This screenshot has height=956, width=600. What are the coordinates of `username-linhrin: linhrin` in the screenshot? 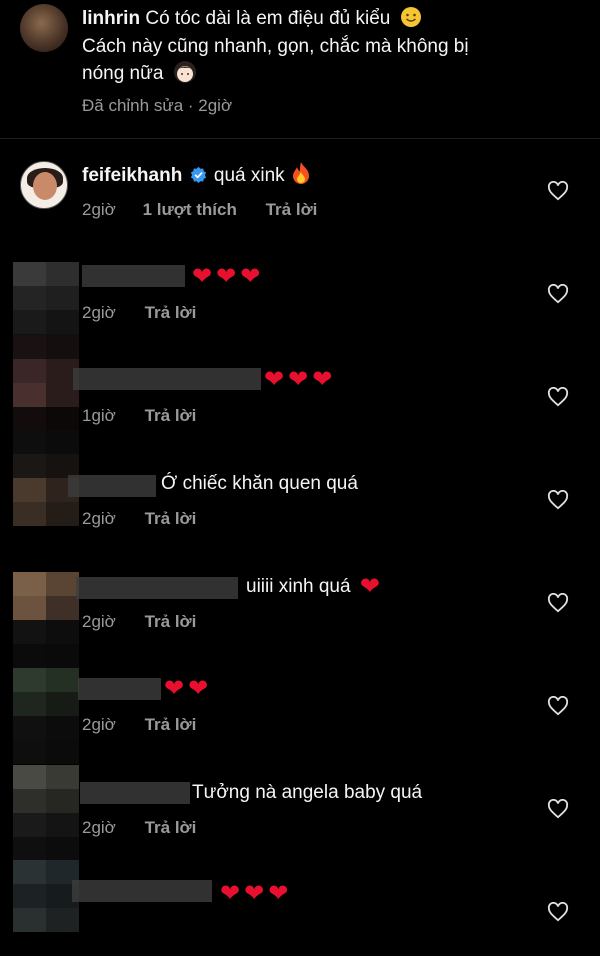 It's located at (111, 18).